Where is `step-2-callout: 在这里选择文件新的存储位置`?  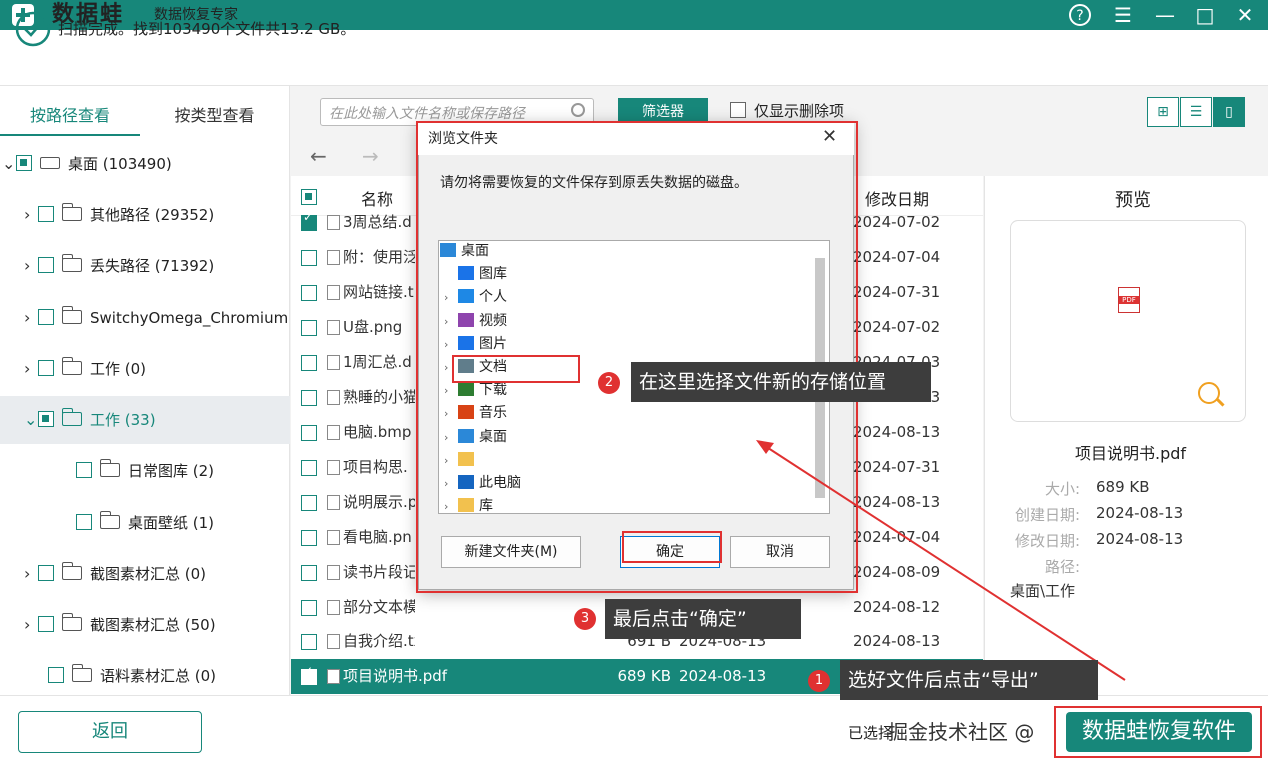
step-2-callout: 在这里选择文件新的存储位置 is located at coordinates (781, 382).